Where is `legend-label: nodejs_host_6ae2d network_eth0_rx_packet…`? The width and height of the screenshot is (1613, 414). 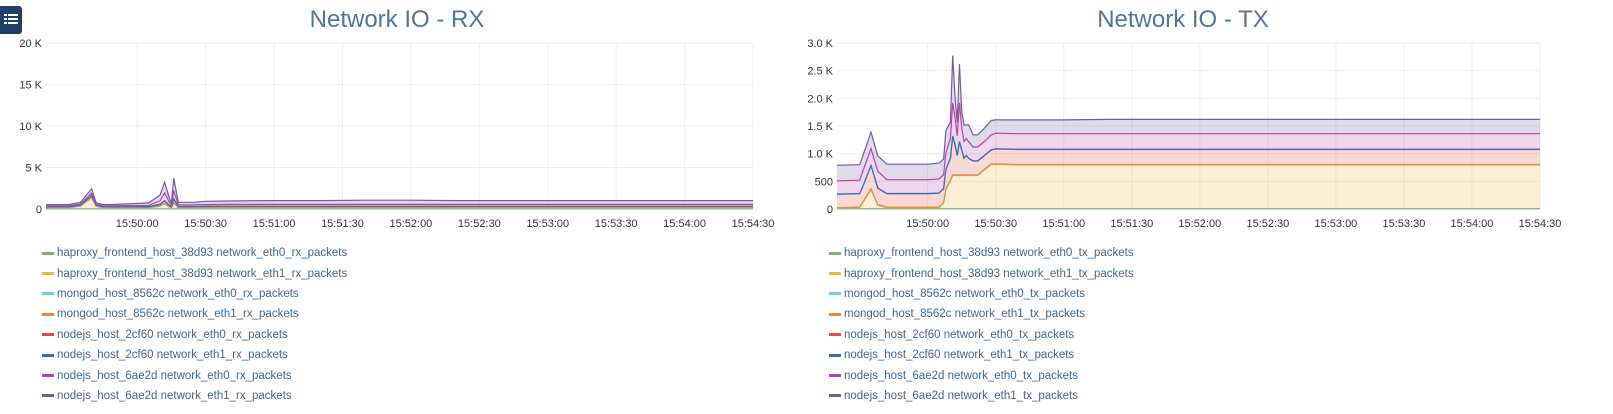 legend-label: nodejs_host_6ae2d network_eth0_rx_packet… is located at coordinates (174, 375).